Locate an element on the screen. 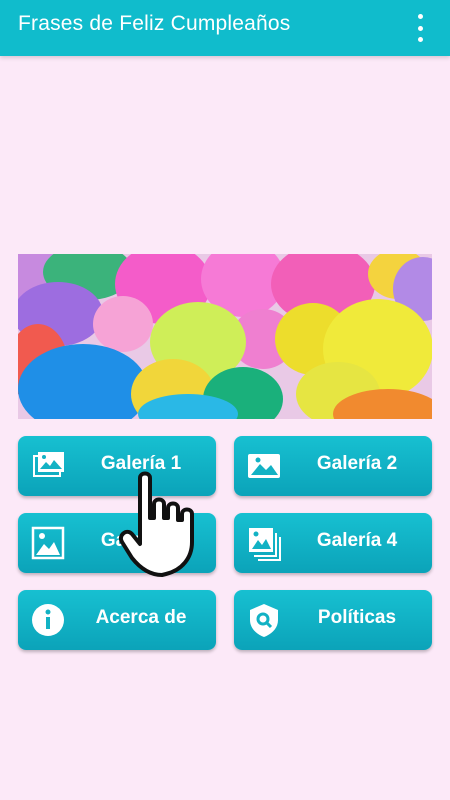  app-bar: Frases de Feliz Cumpleaños is located at coordinates (225, 28).